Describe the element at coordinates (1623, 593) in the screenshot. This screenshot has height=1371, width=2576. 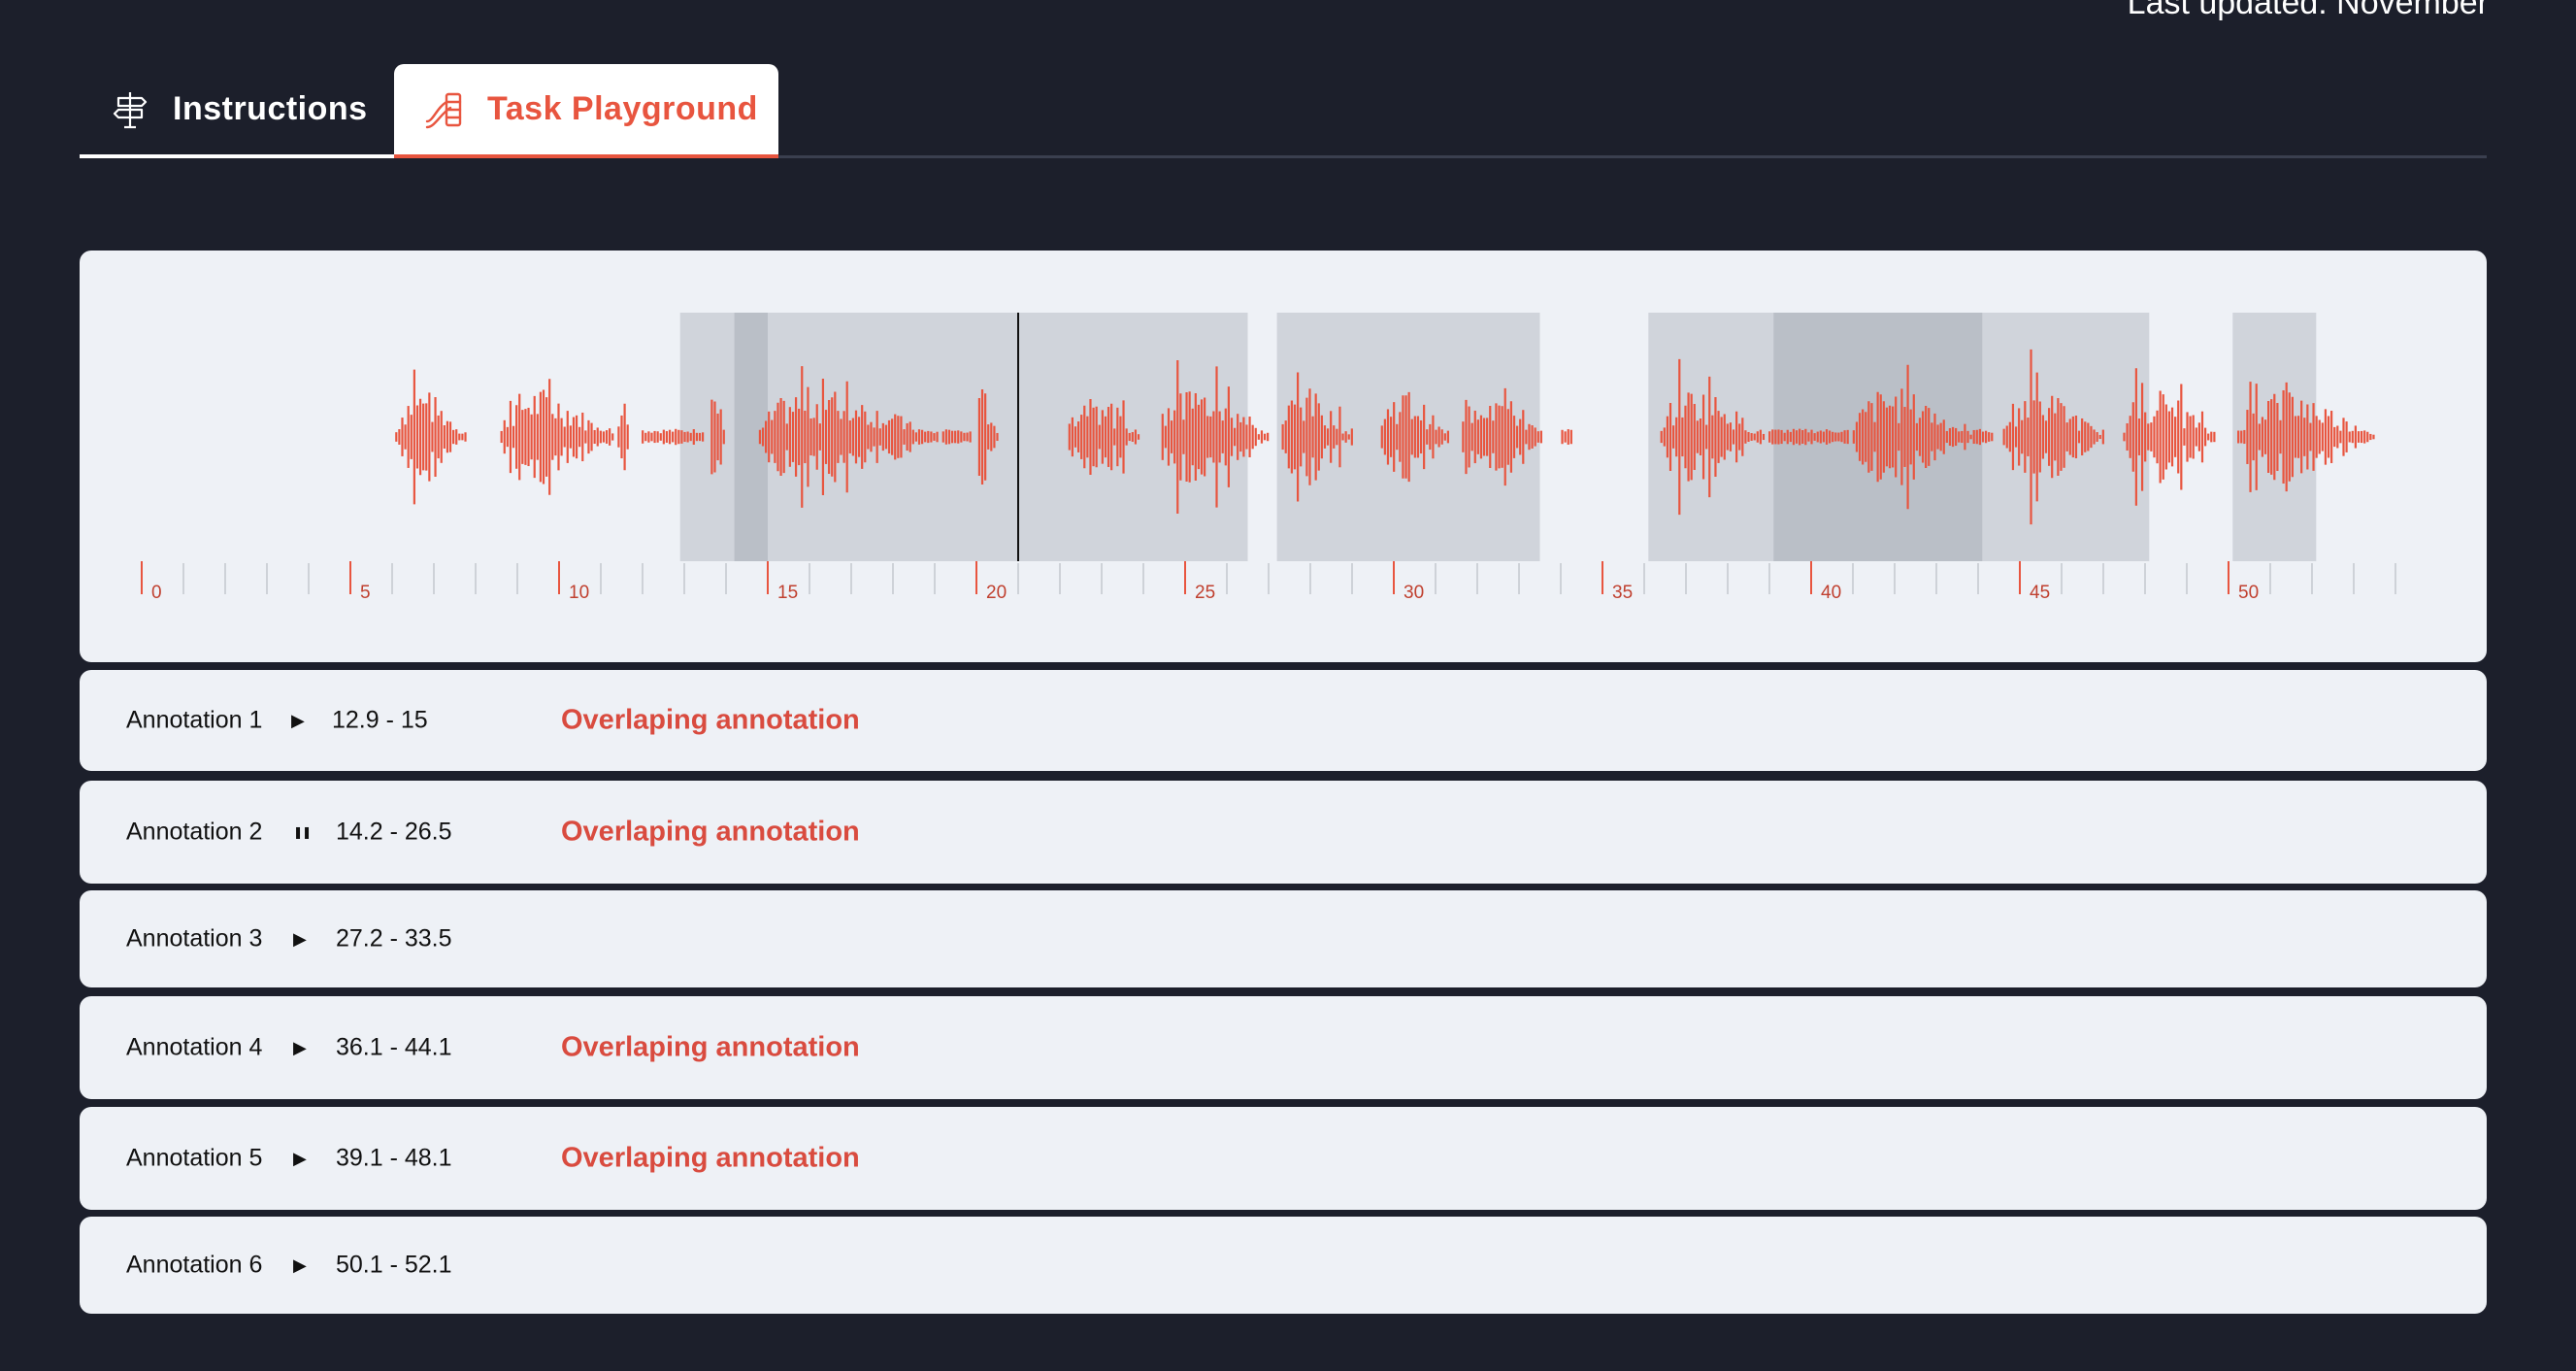
I see `timeline-tick-label: 35` at that location.